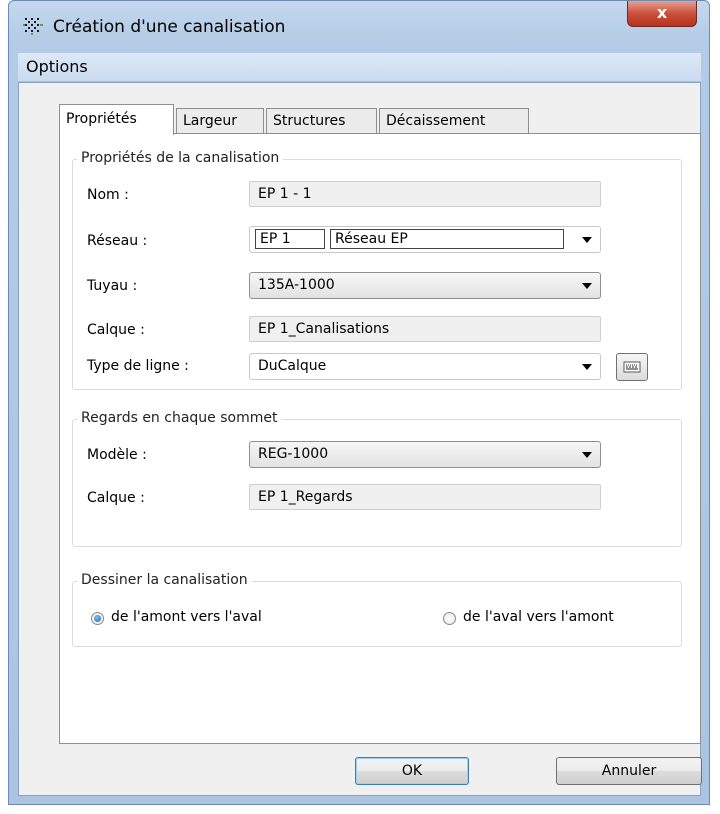 This screenshot has height=814, width=720. Describe the element at coordinates (108, 195) in the screenshot. I see `nom-label: Nom :` at that location.